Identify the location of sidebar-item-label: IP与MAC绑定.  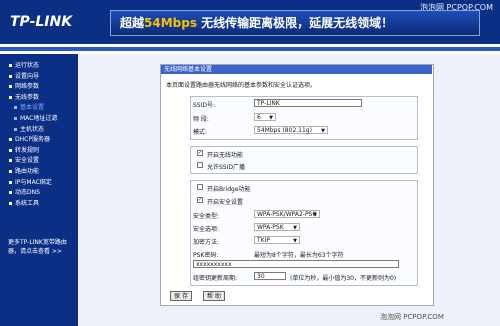
(33, 182).